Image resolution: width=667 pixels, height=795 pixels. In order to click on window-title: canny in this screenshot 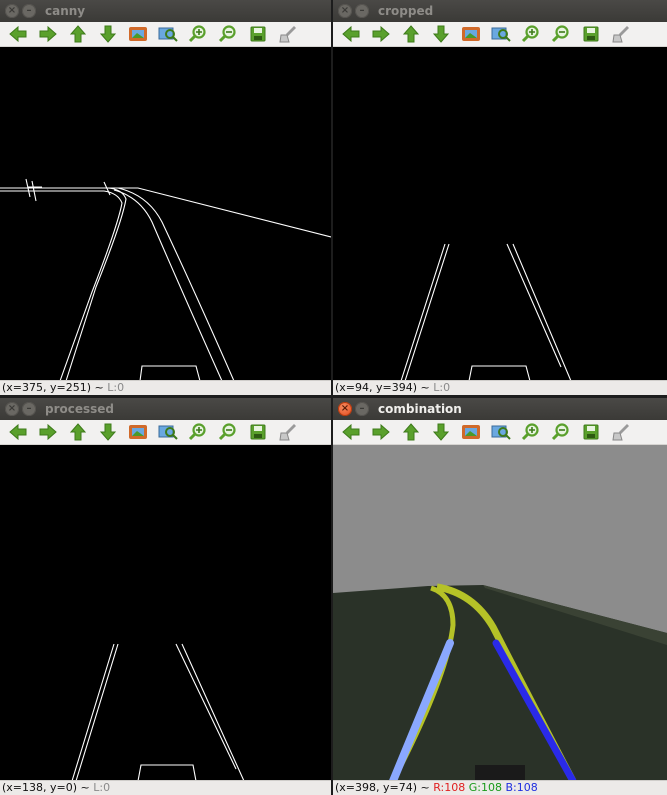, I will do `click(65, 11)`.